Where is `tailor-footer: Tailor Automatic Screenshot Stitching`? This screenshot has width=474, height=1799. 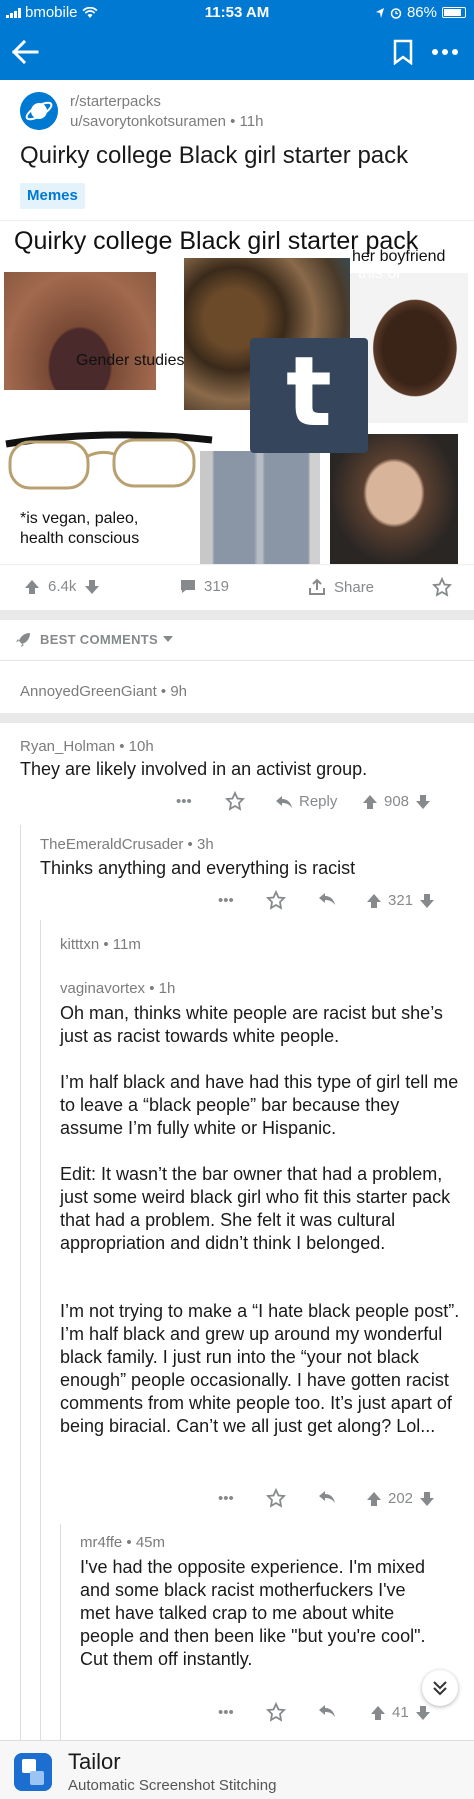
tailor-footer: Tailor Automatic Screenshot Stitching is located at coordinates (237, 1769).